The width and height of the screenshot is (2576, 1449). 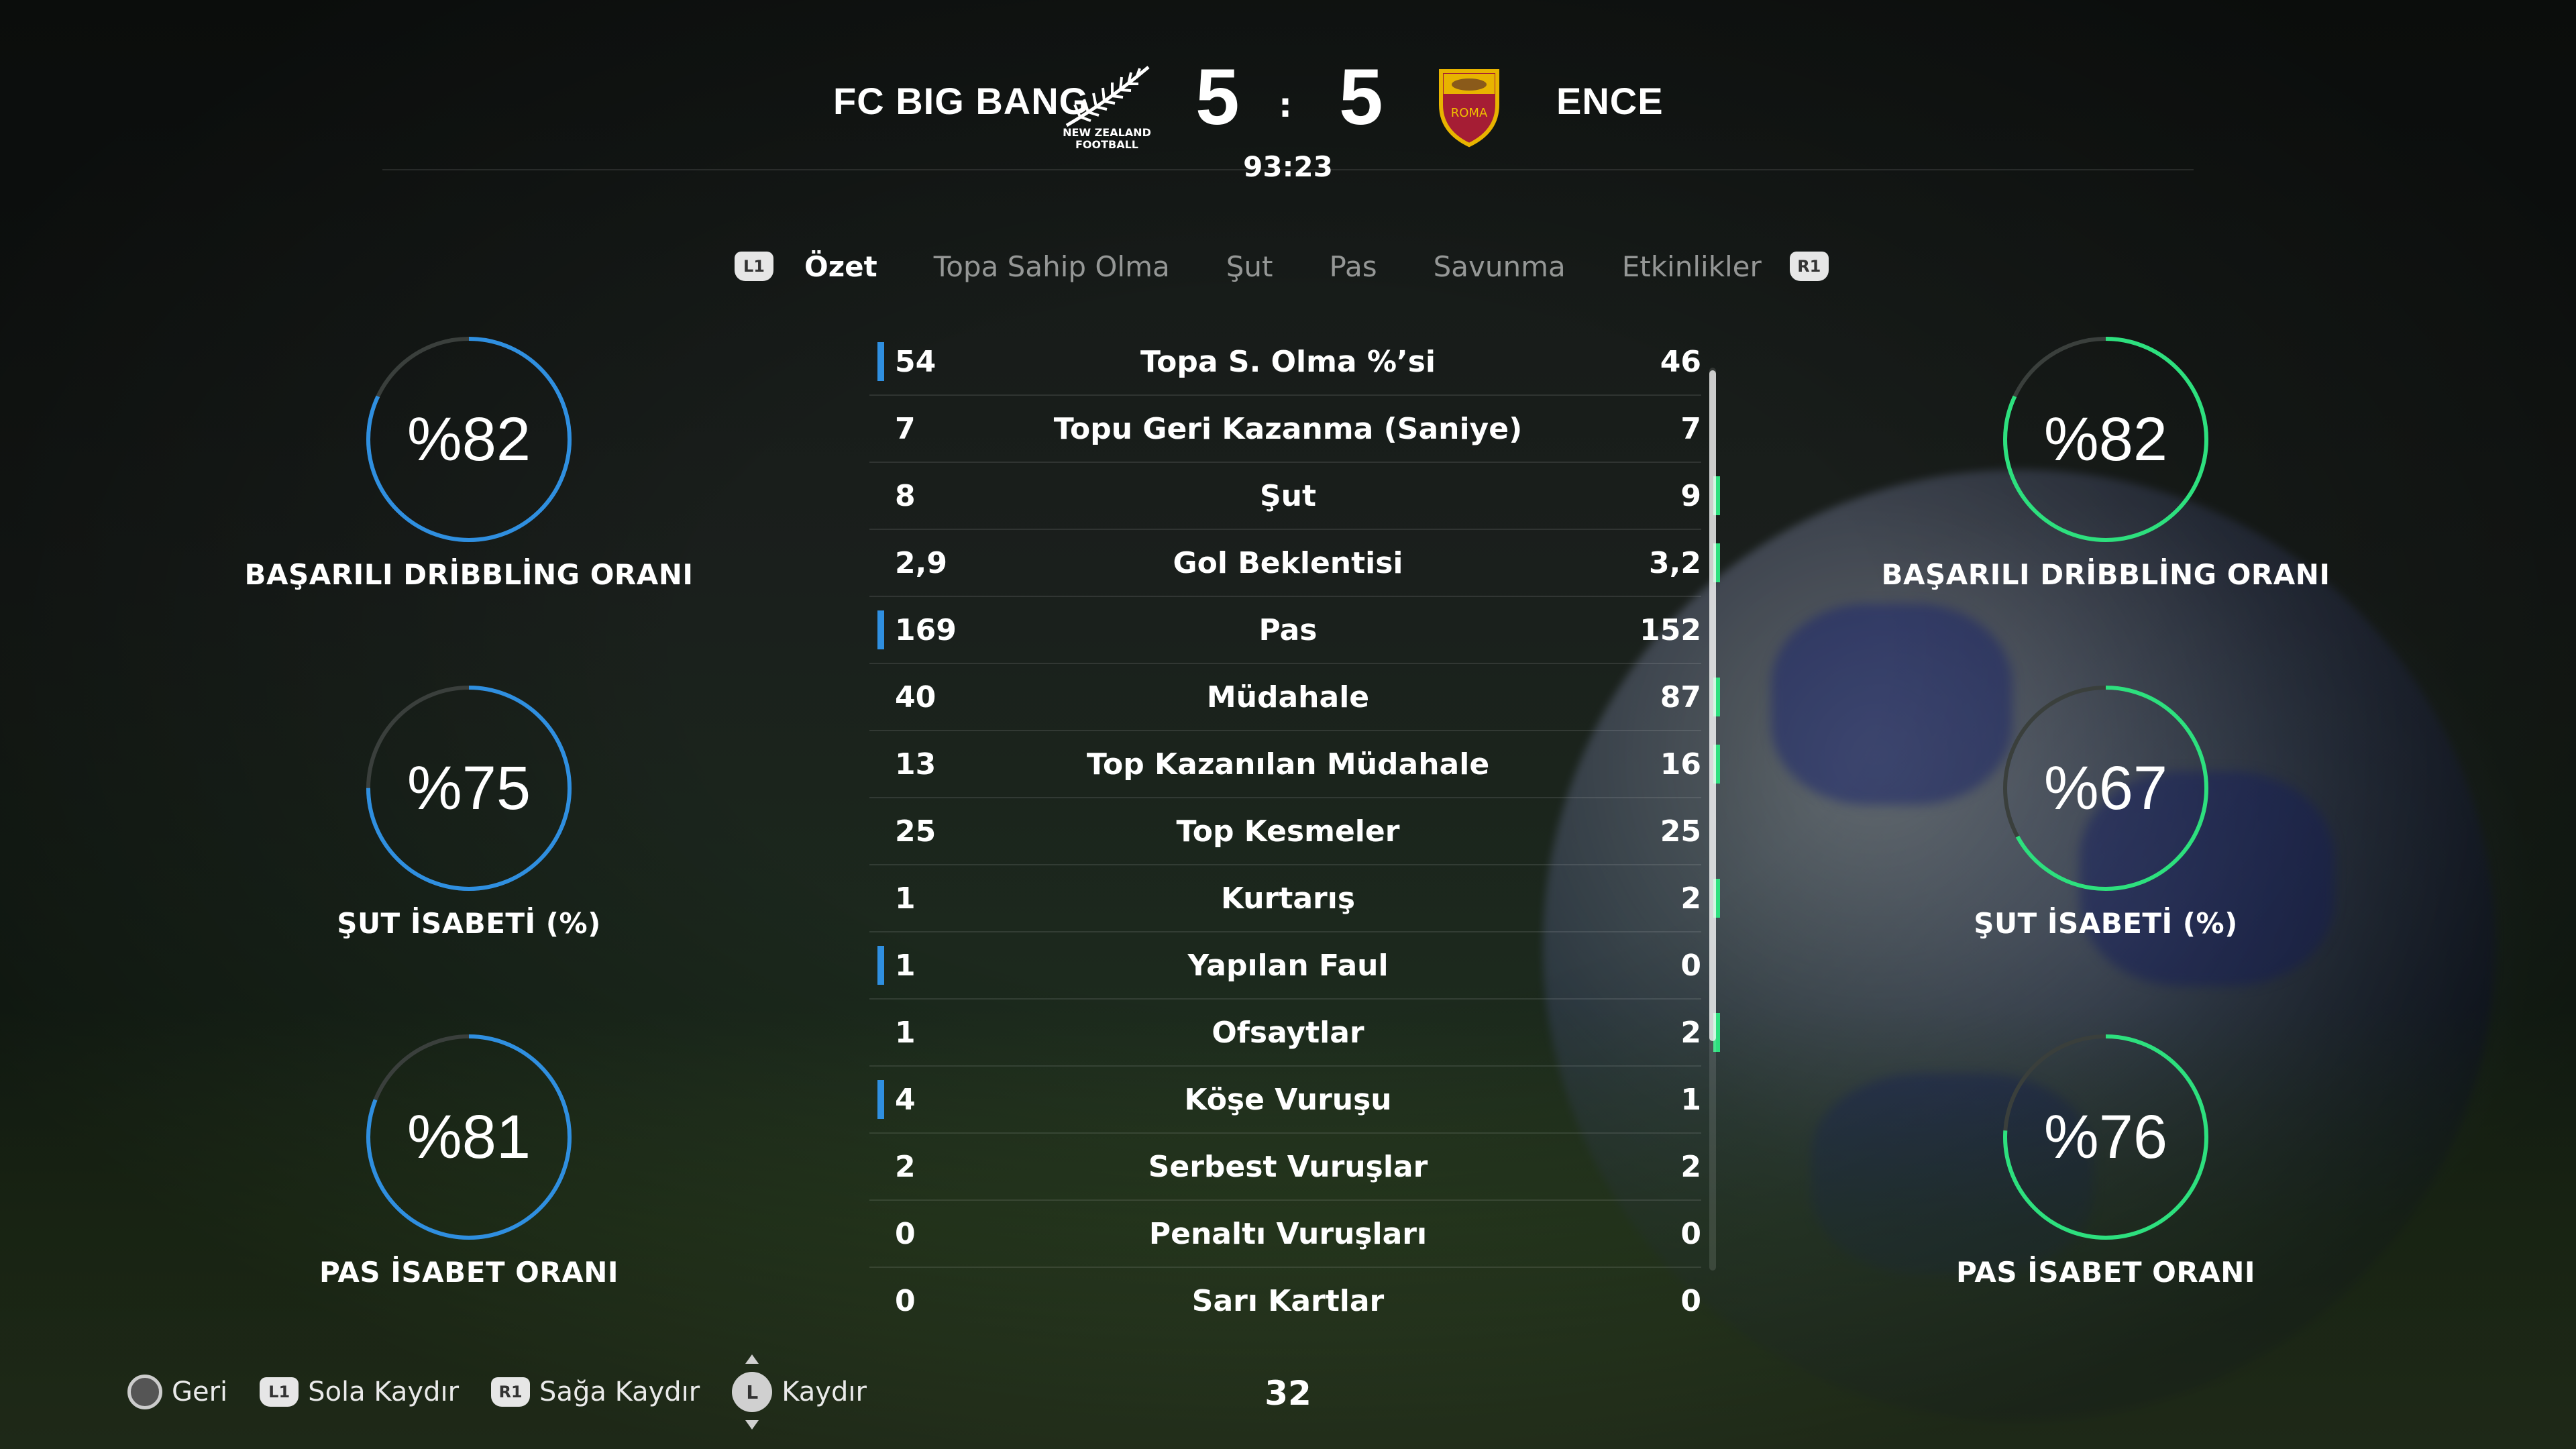 What do you see at coordinates (619, 1392) in the screenshot?
I see `scroll-right-label: Sağa Kaydır` at bounding box center [619, 1392].